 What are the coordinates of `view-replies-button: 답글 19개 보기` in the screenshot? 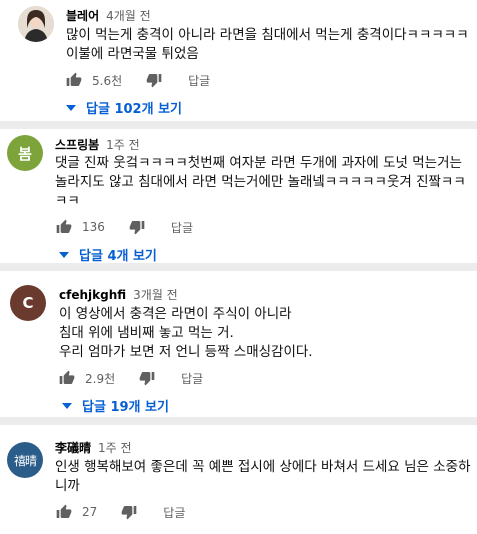 It's located at (115, 405).